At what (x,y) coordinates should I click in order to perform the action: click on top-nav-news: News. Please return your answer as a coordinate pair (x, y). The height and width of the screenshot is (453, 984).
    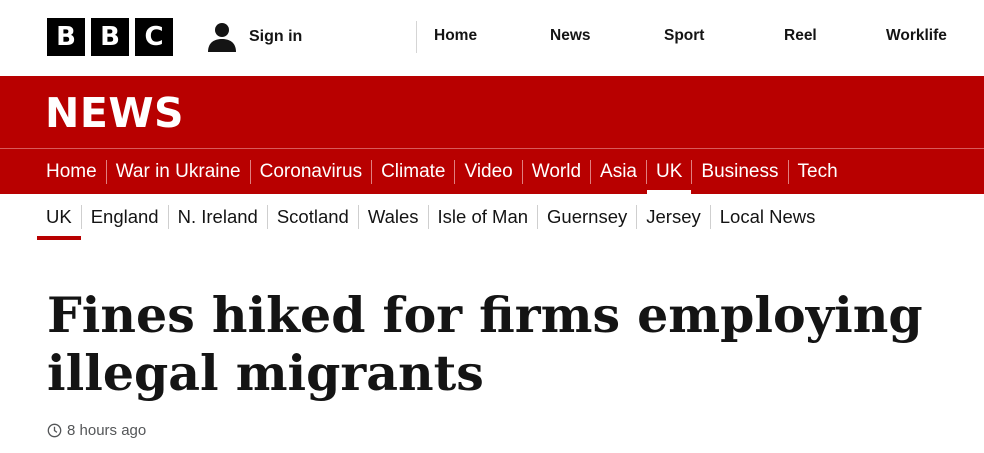
    Looking at the image, I should click on (570, 36).